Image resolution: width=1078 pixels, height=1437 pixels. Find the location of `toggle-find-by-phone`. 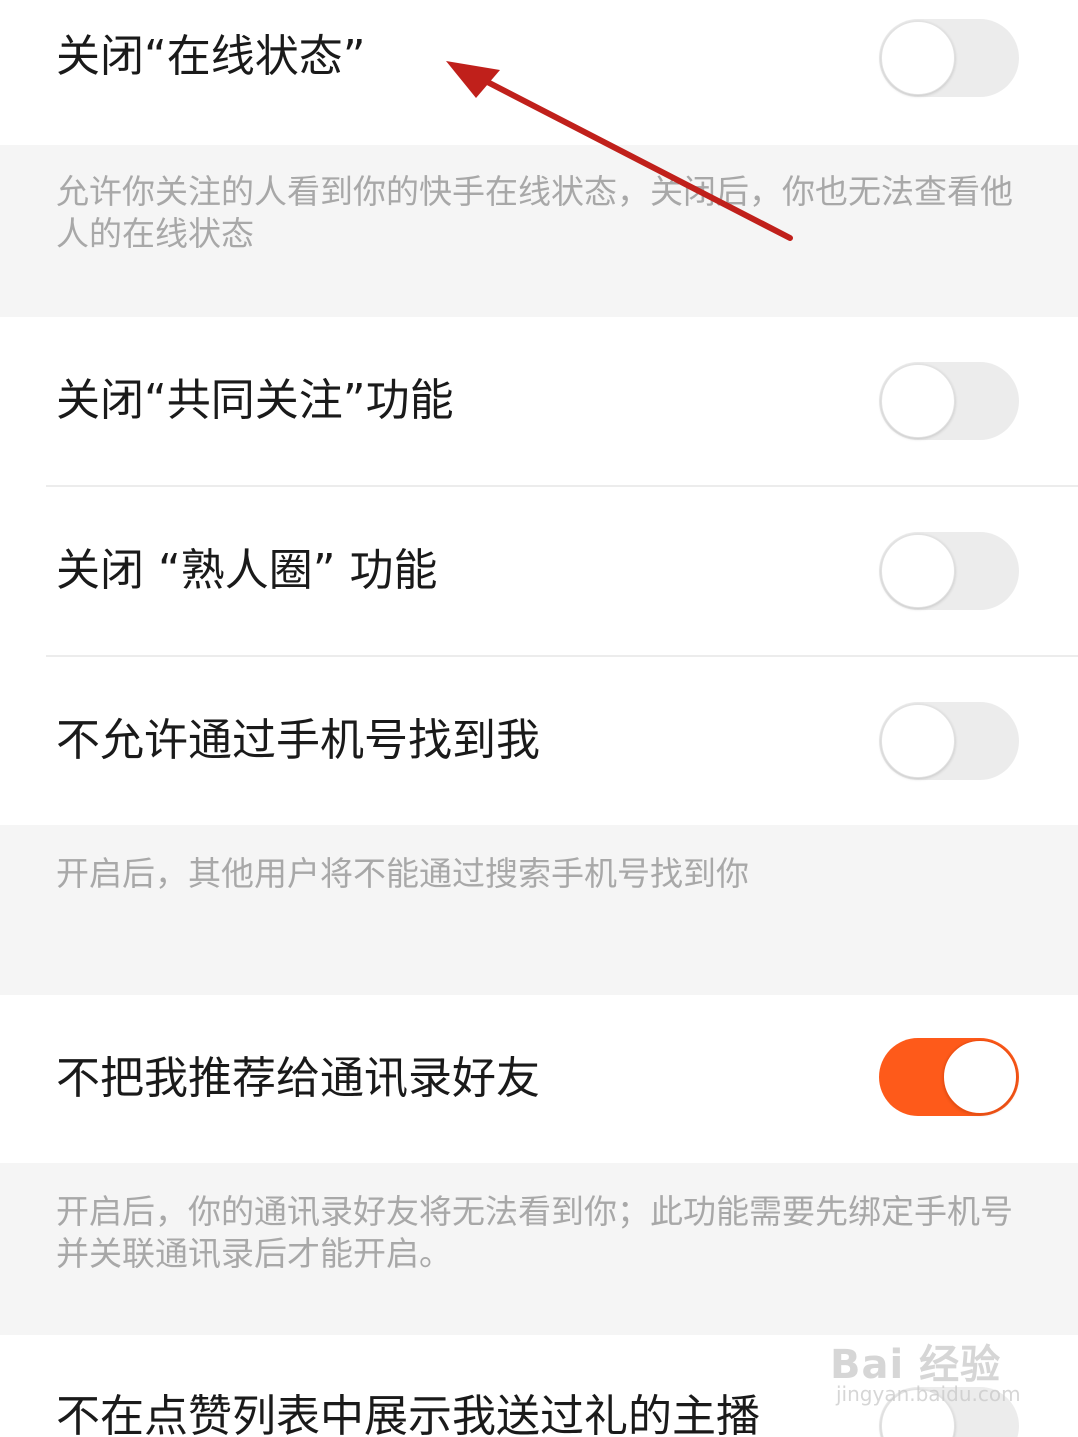

toggle-find-by-phone is located at coordinates (949, 741).